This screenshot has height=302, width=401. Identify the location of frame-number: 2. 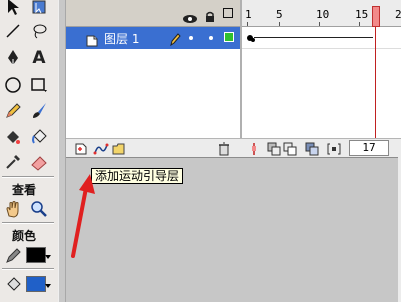
(398, 14).